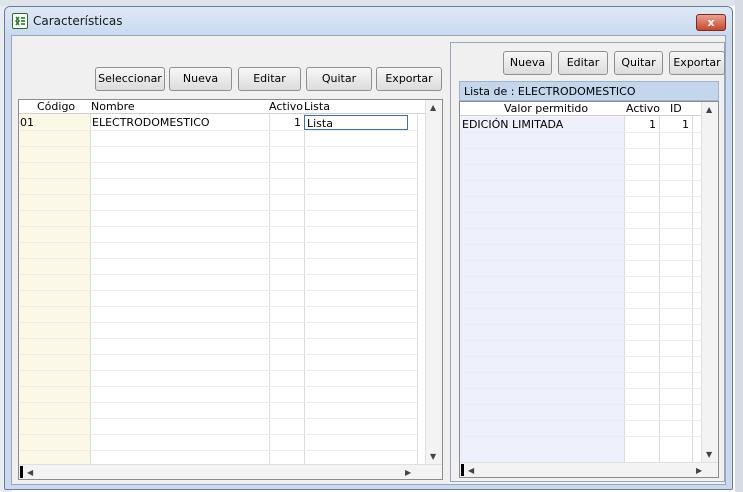 The image size is (743, 492). Describe the element at coordinates (54, 289) in the screenshot. I see `codigo-column-shade` at that location.